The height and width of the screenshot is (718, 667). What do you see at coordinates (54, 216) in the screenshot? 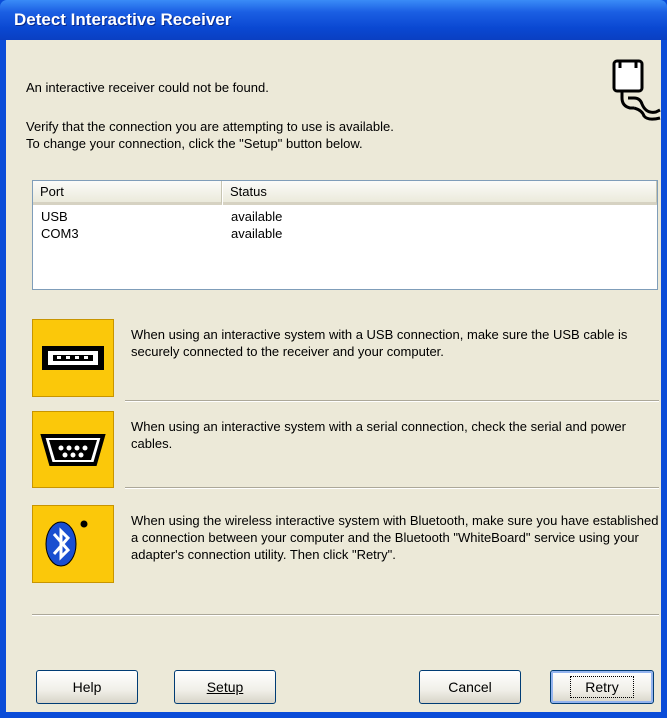
I see `port-name: USB` at bounding box center [54, 216].